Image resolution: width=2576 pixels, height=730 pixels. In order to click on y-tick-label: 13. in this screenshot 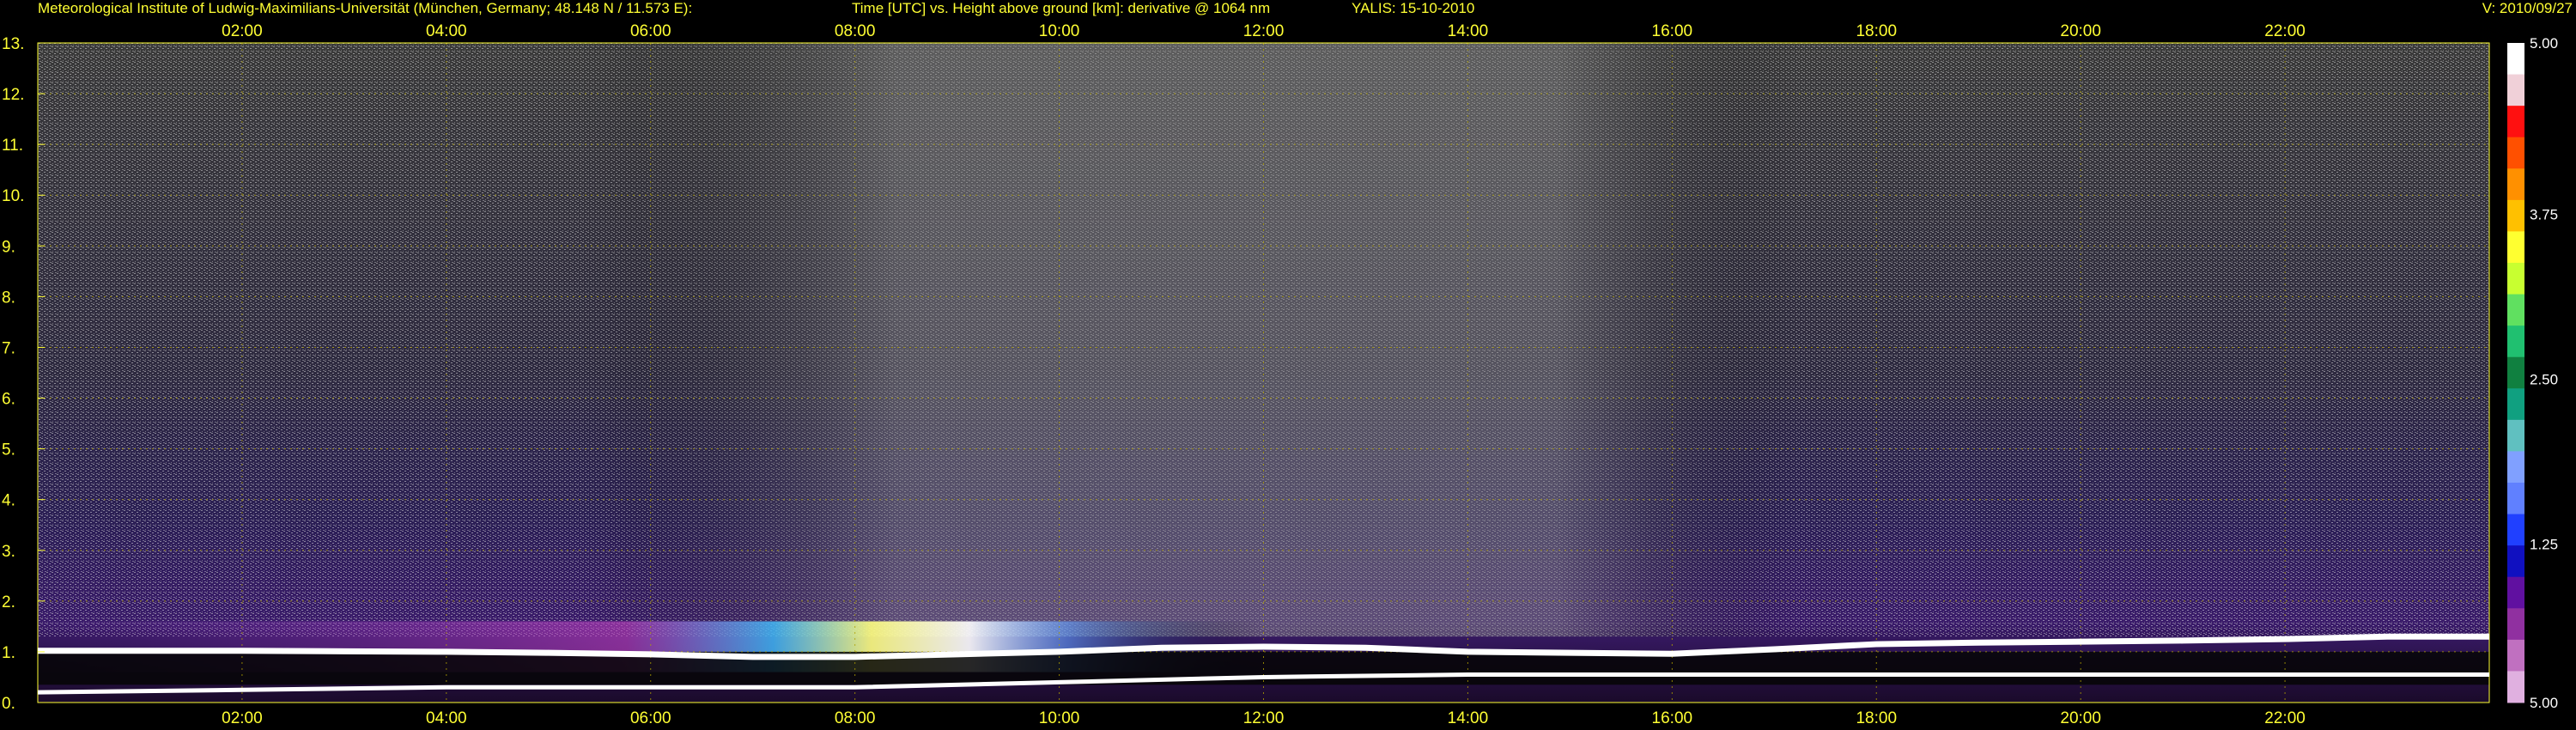, I will do `click(13, 44)`.